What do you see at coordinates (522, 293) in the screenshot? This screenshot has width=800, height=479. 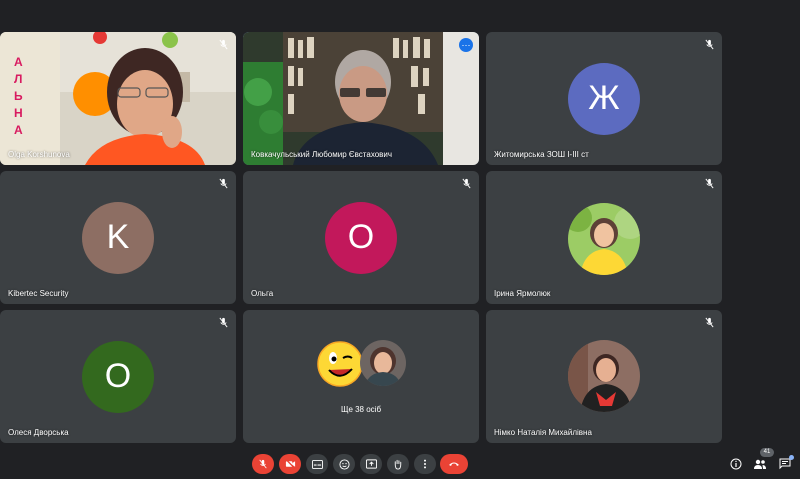 I see `participant-name: Ірина Ярмолюк` at bounding box center [522, 293].